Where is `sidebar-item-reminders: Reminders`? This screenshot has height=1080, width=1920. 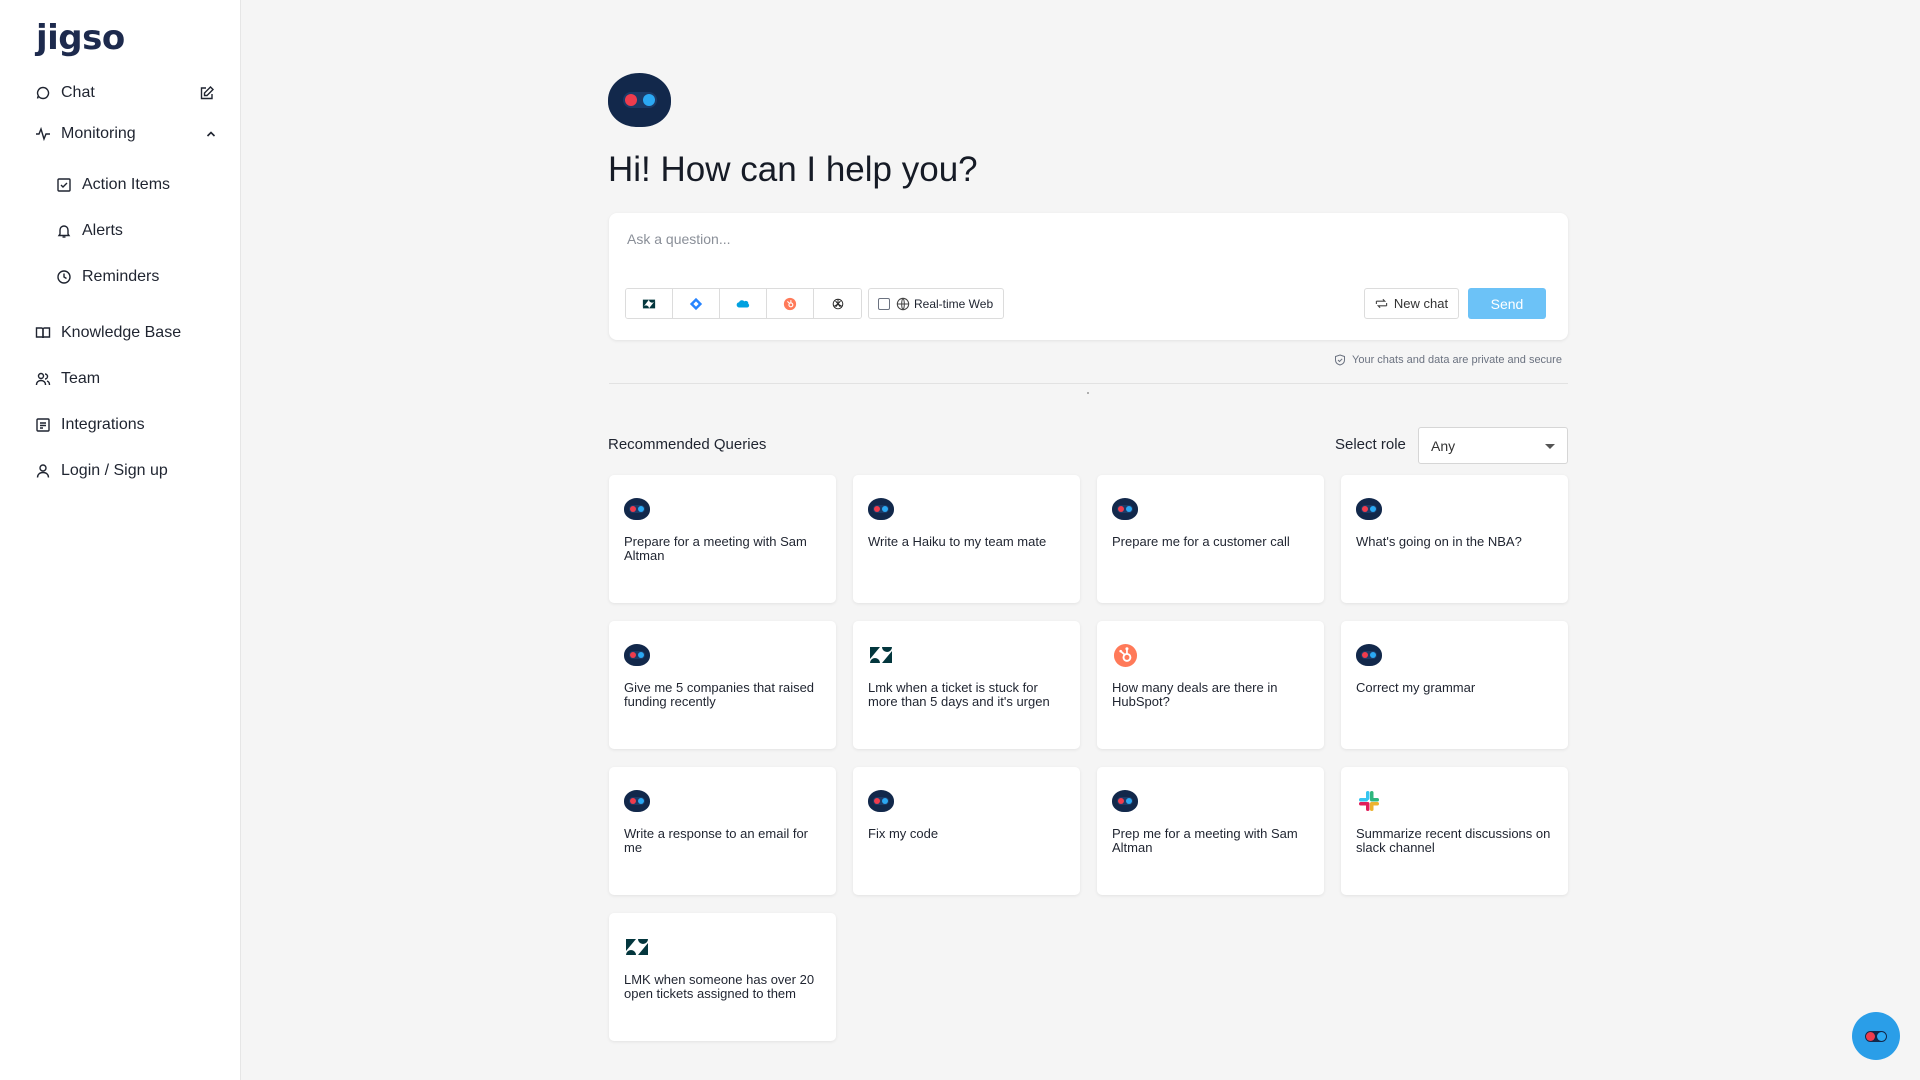
sidebar-item-reminders: Reminders is located at coordinates (107, 277).